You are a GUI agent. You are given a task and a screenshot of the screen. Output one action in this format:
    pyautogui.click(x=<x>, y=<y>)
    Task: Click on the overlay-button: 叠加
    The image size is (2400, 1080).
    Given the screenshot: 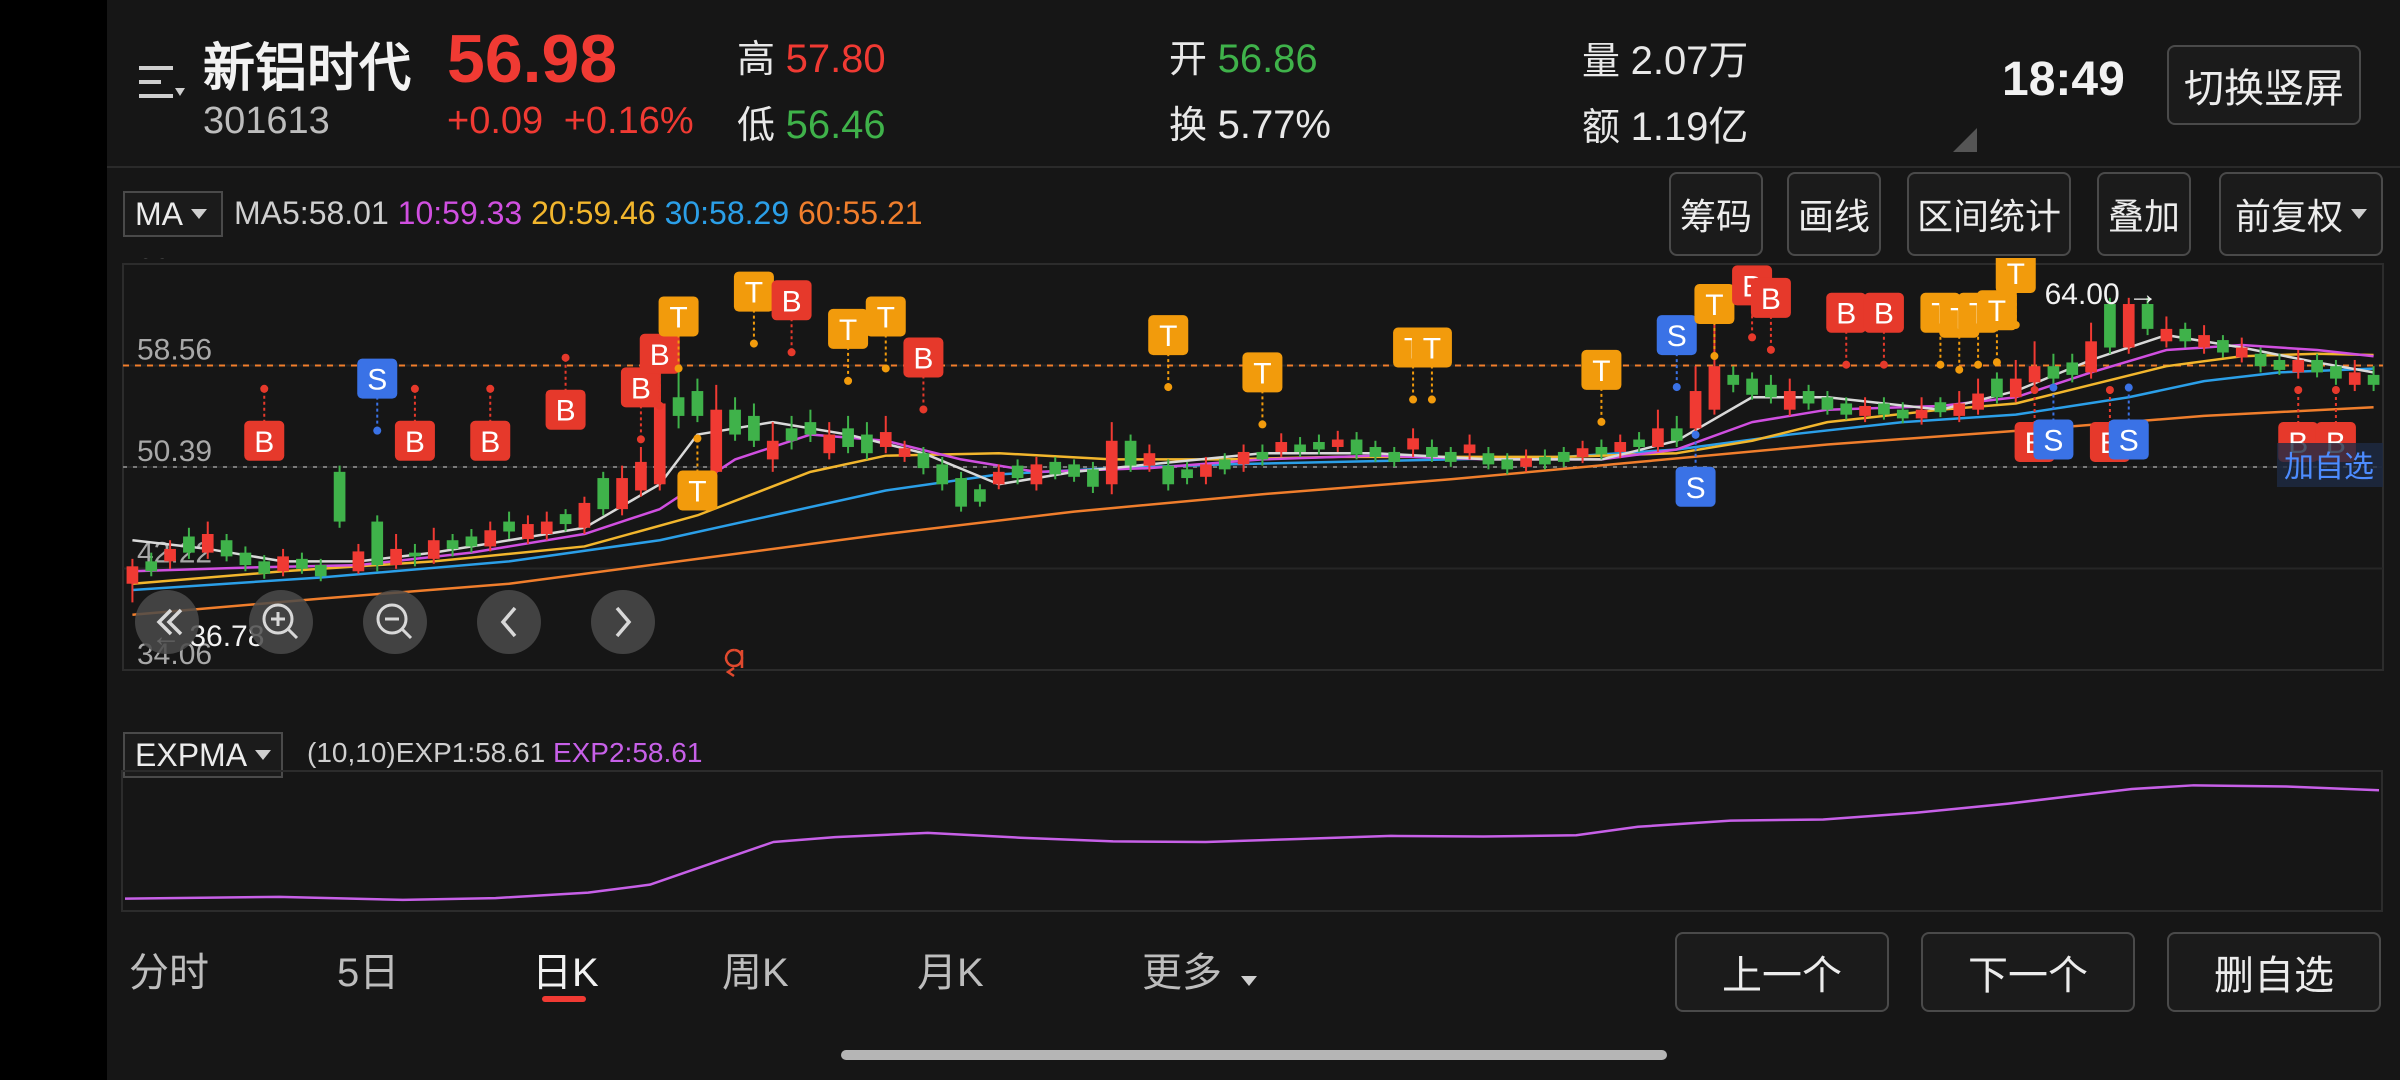 What is the action you would take?
    pyautogui.click(x=2144, y=214)
    